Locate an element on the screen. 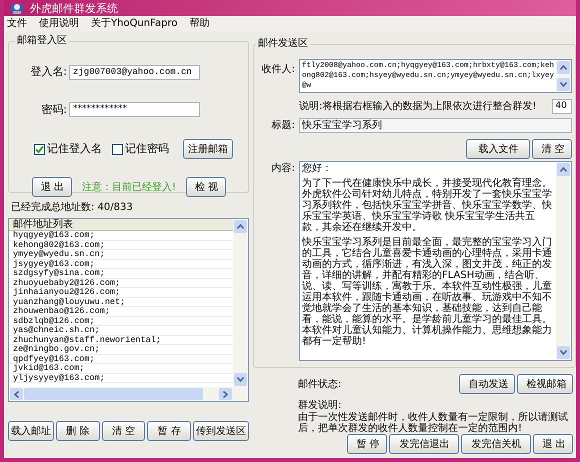 Image resolution: width=580 pixels, height=462 pixels. field-label: 标题: is located at coordinates (282, 125).